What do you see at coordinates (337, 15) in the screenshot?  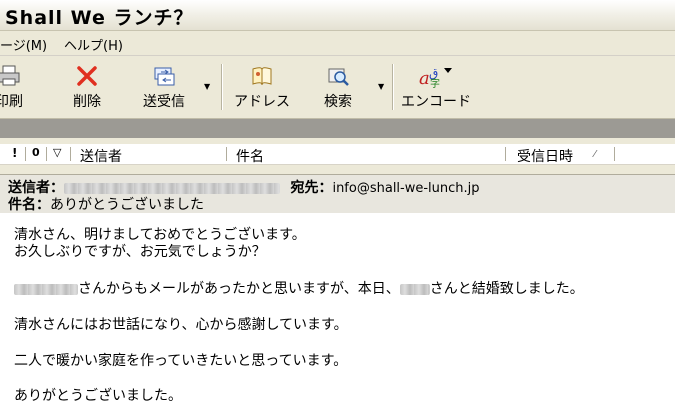 I see `title-bar: Shall We ランチ？` at bounding box center [337, 15].